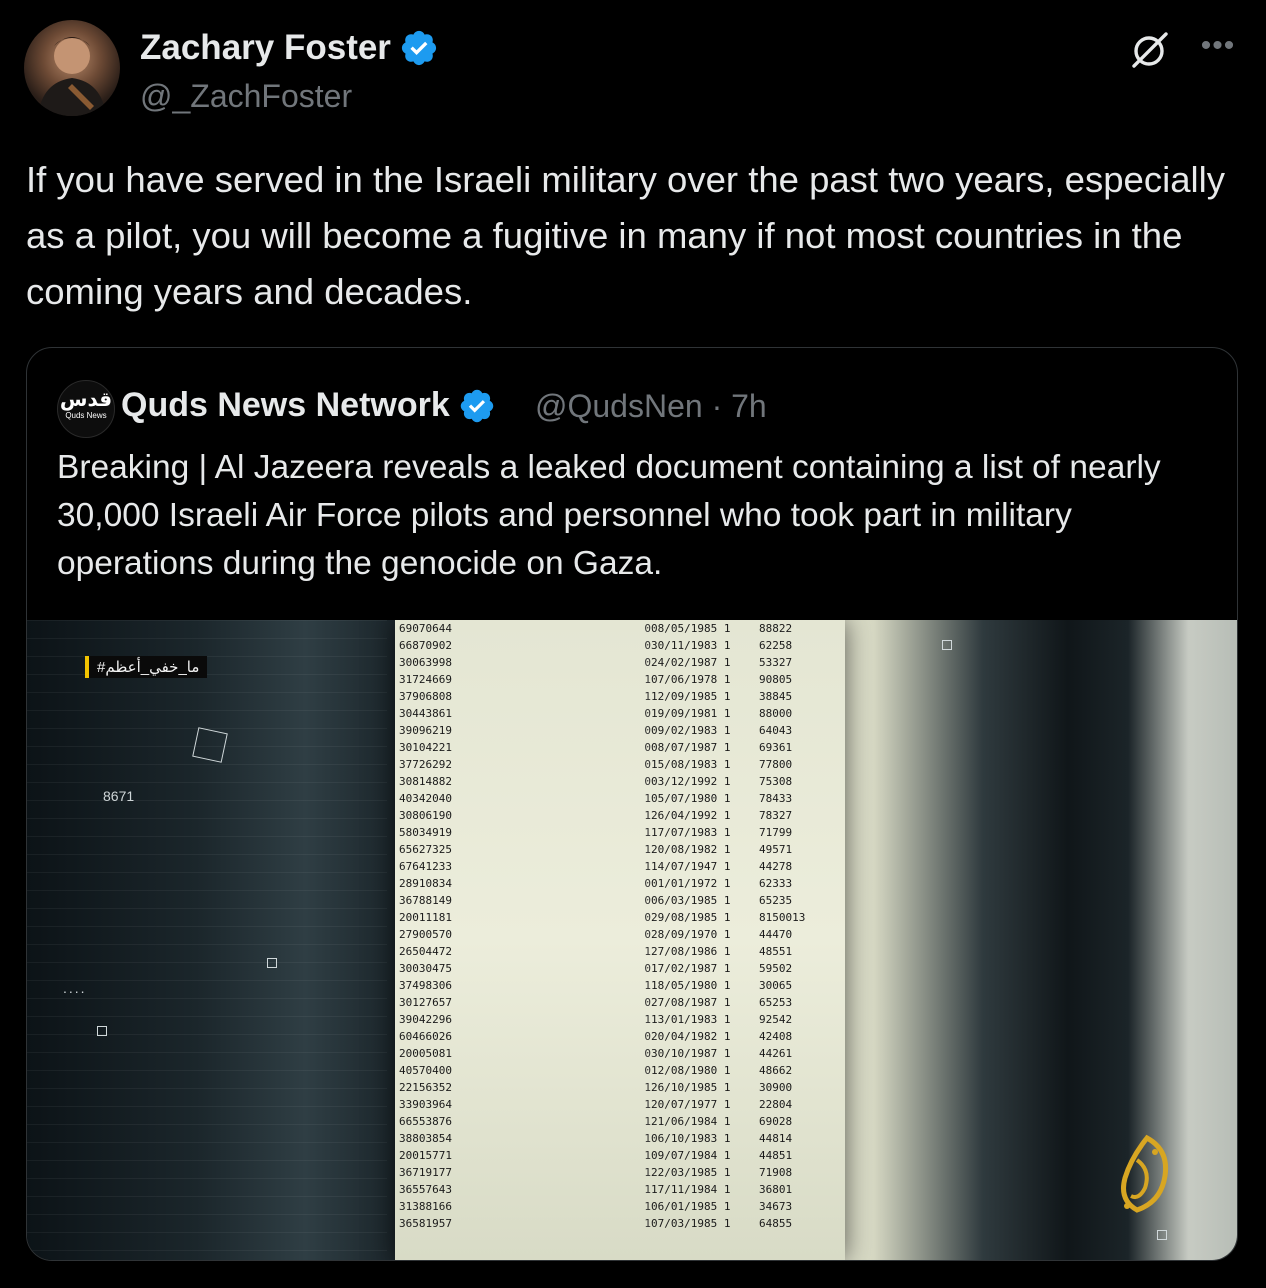 This screenshot has height=1288, width=1266. I want to click on document-cell: 78433, so click(776, 798).